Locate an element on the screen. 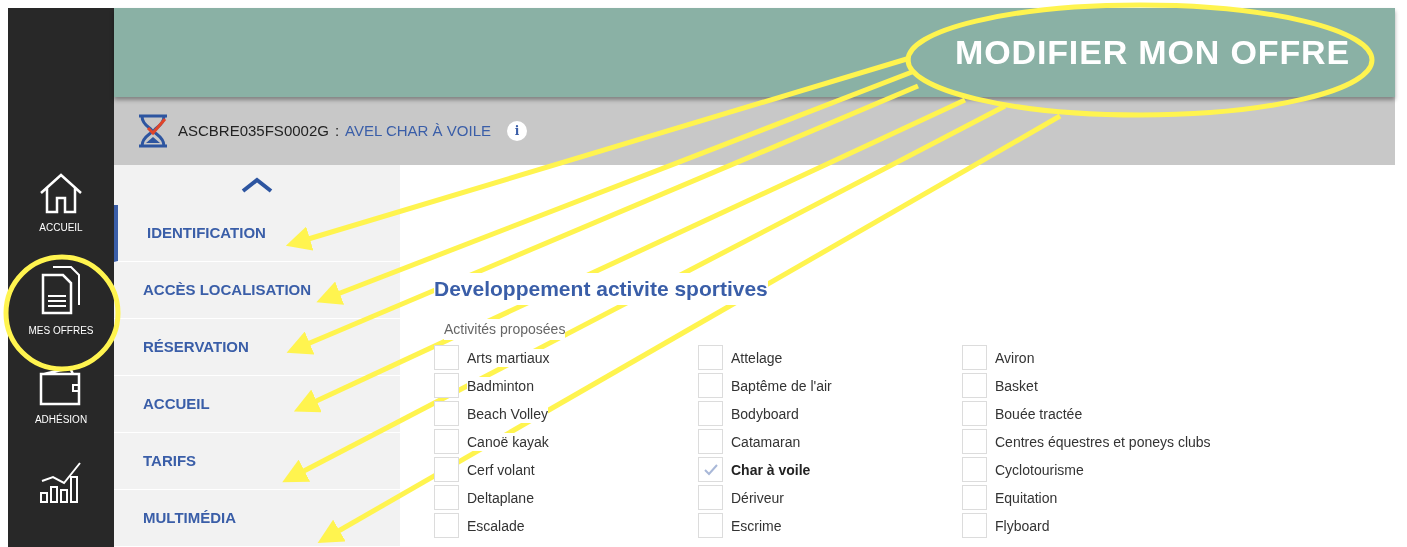 This screenshot has width=1407, height=547. sidebar-item: MES OFFRES is located at coordinates (61, 300).